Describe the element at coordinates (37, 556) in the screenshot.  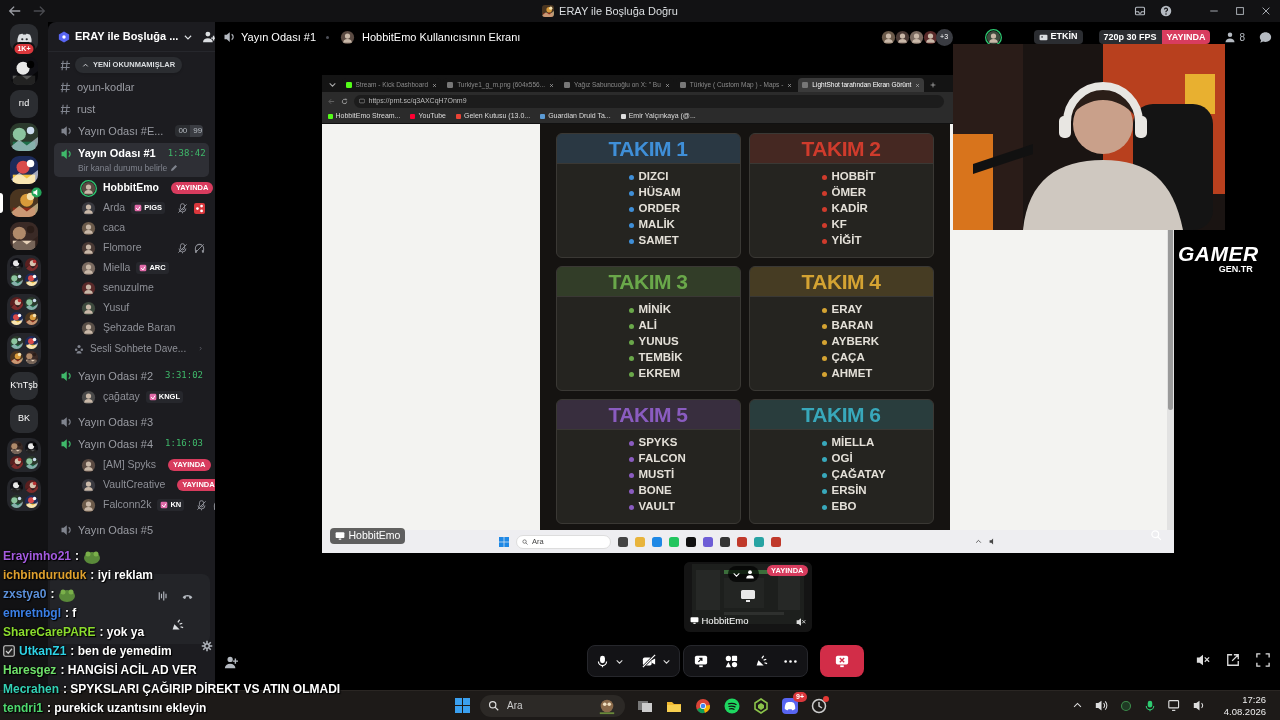
I see `chat-username: Erayimho21` at that location.